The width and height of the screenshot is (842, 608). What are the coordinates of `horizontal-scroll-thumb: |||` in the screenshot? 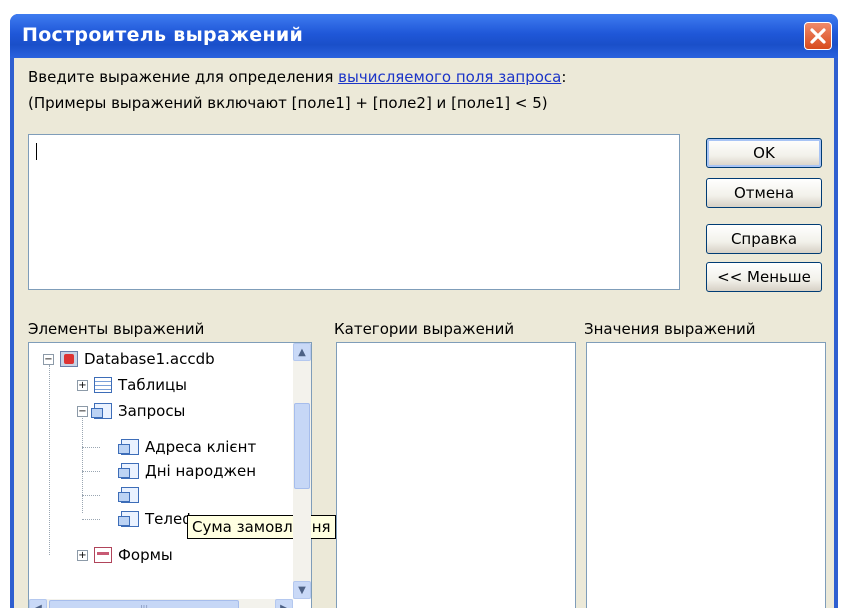 It's located at (144, 604).